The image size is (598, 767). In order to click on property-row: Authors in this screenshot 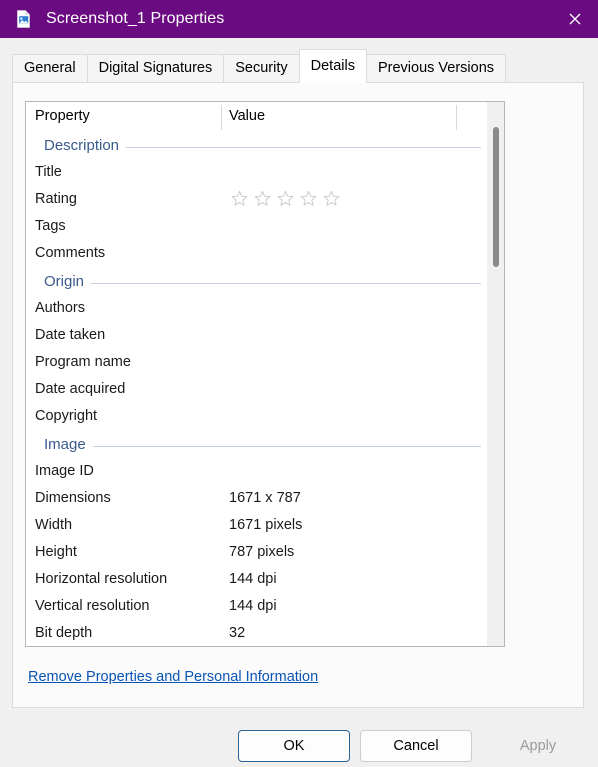, I will do `click(265, 310)`.